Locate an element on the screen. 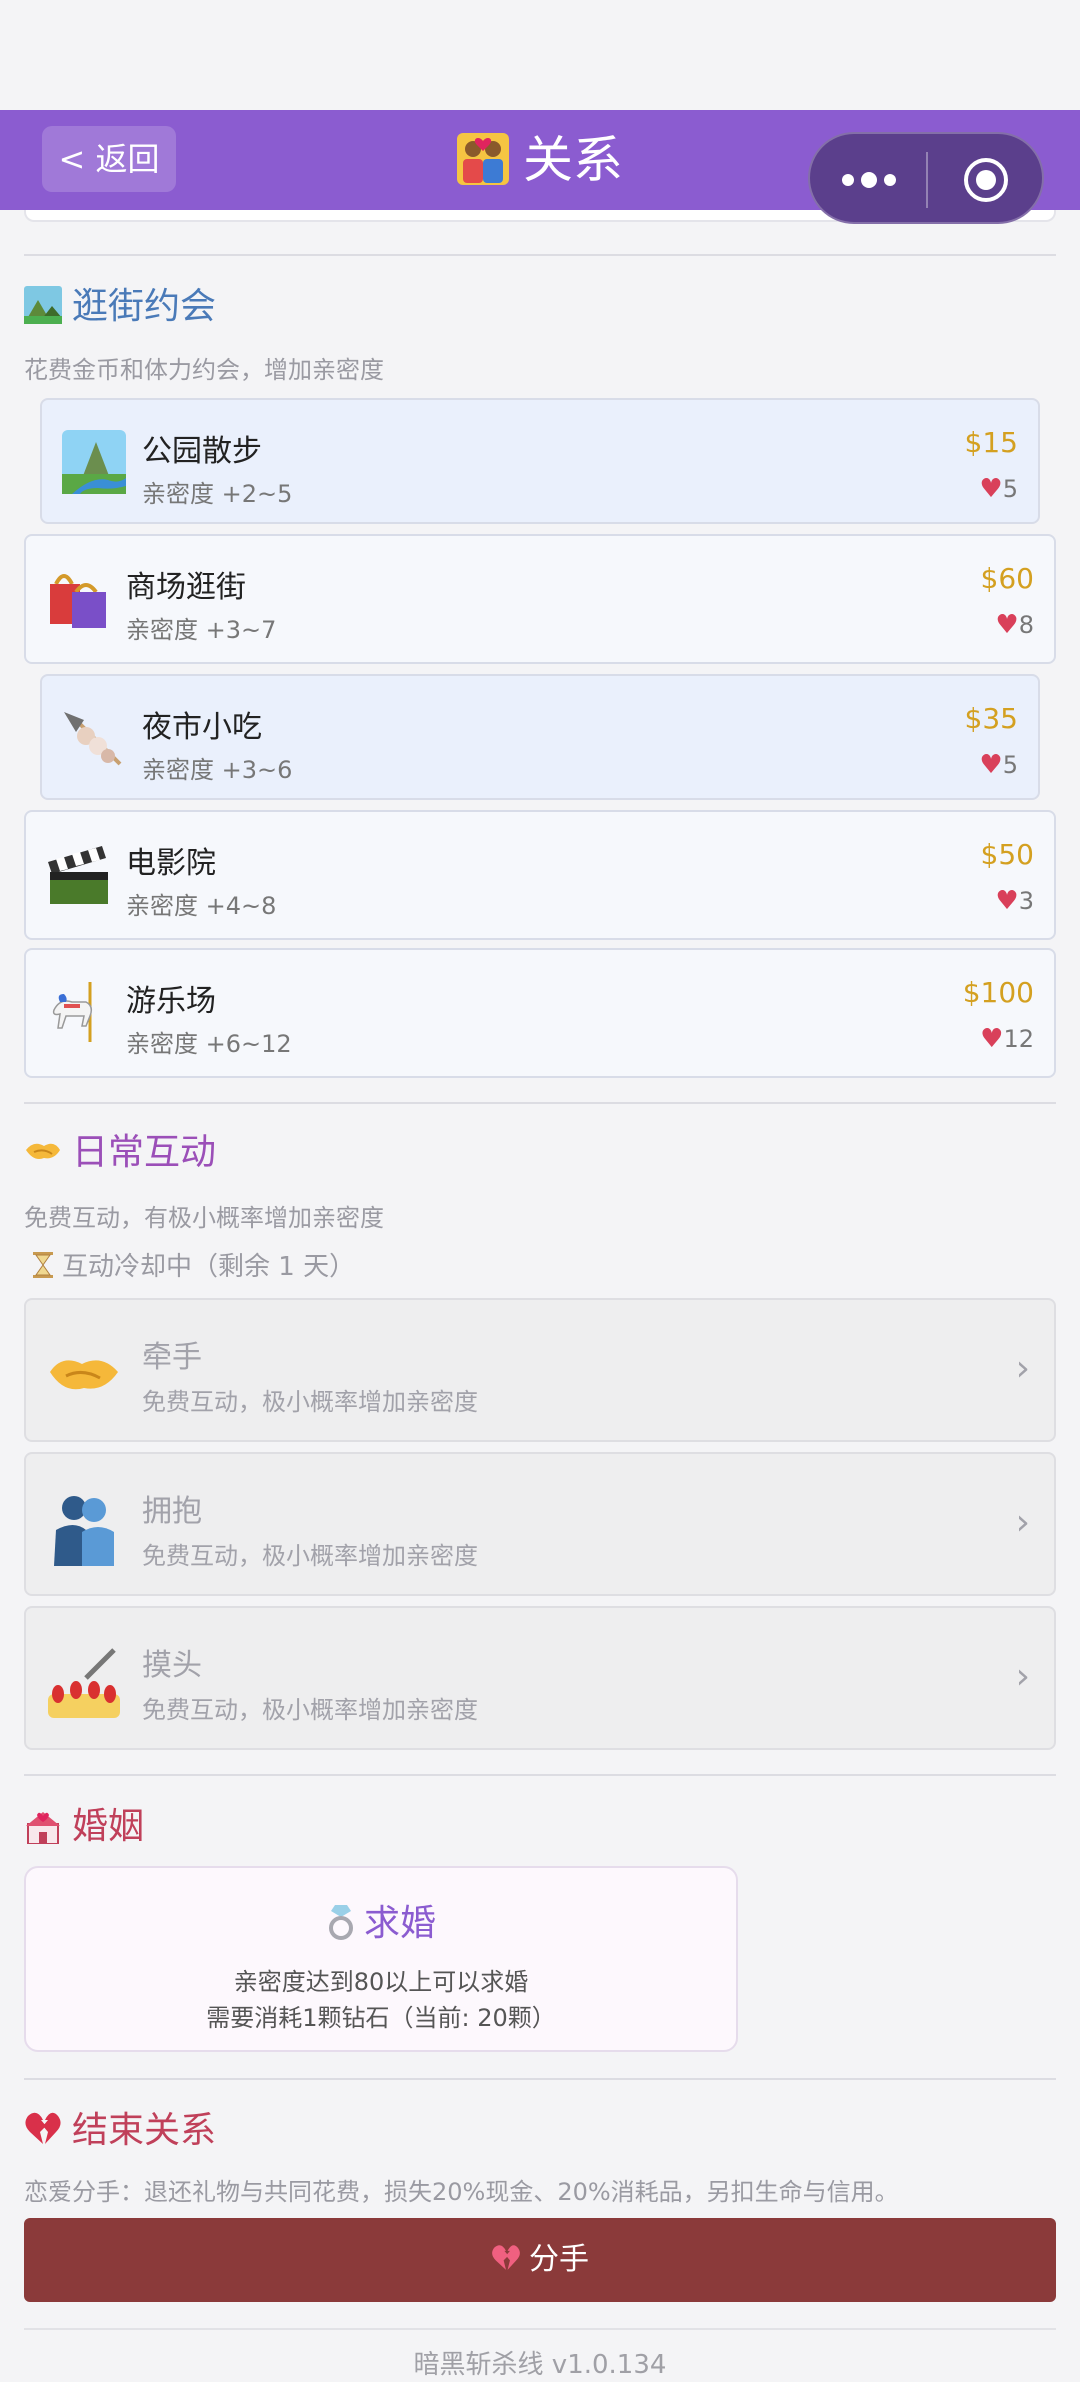 The height and width of the screenshot is (2382, 1080). page-title-text: 关系 is located at coordinates (573, 160).